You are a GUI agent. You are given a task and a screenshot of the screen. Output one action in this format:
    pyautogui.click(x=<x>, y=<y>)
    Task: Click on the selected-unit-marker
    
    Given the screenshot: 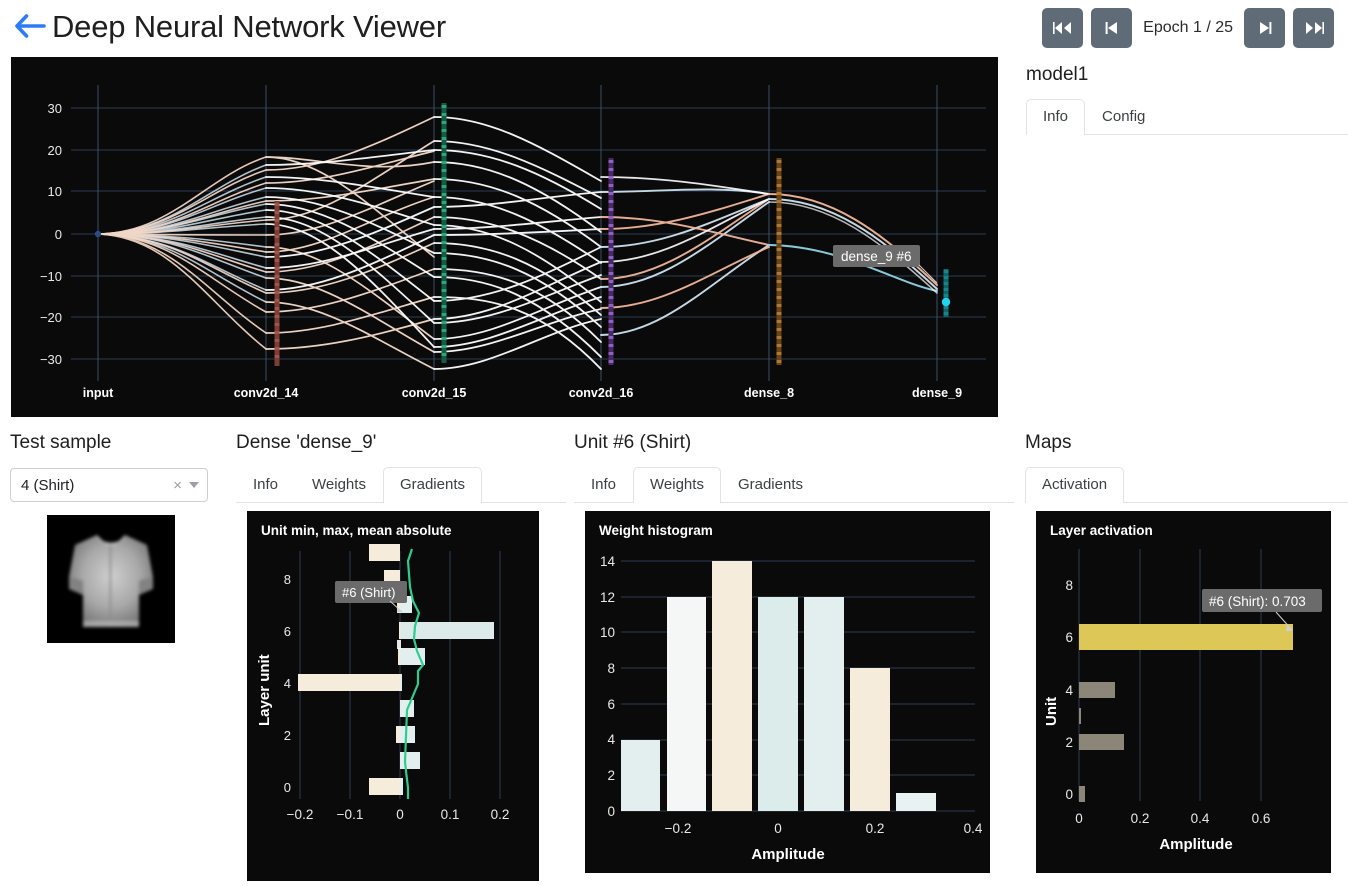 What is the action you would take?
    pyautogui.click(x=946, y=302)
    